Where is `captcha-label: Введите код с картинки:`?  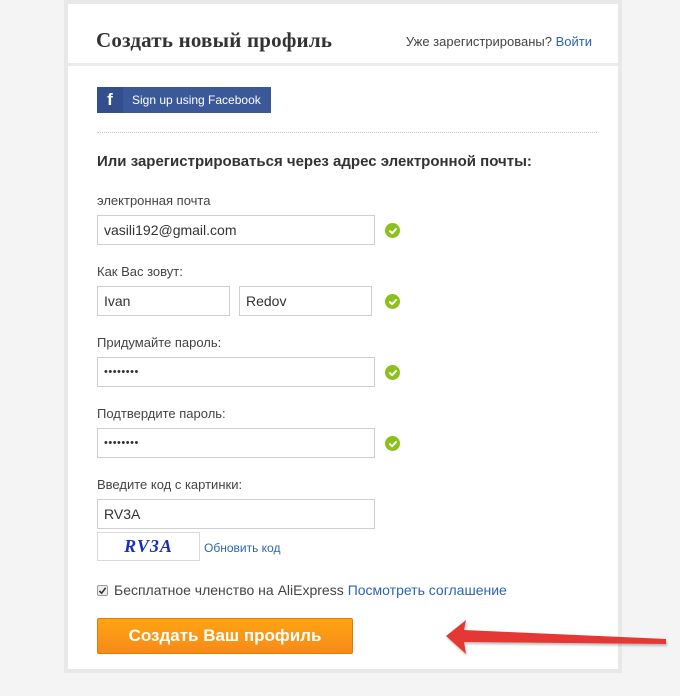 captcha-label: Введите код с картинки: is located at coordinates (170, 484).